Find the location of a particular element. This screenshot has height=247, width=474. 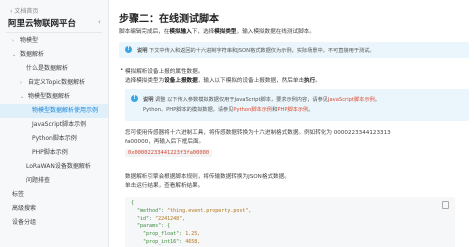

sidebar-item-label: 物模型数据解析使用示例 is located at coordinates (65, 110).